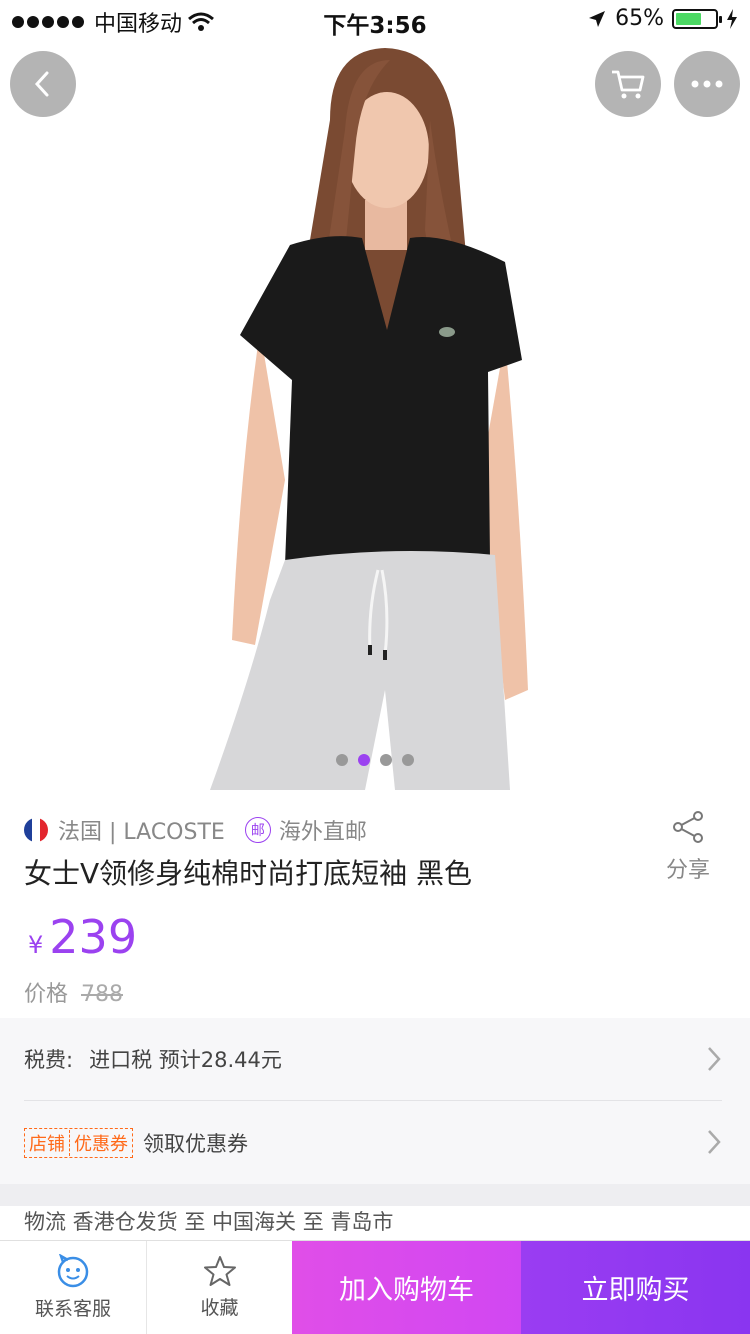  Describe the element at coordinates (688, 827) in the screenshot. I see `share-icon` at that location.